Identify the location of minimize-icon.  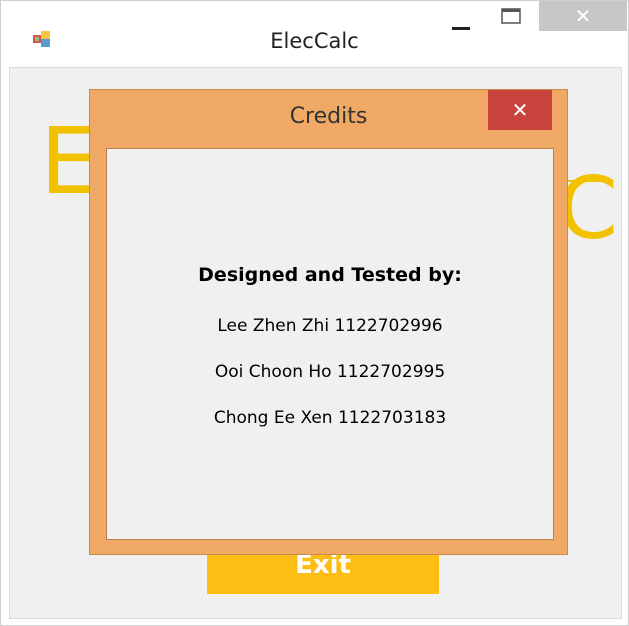
(461, 17).